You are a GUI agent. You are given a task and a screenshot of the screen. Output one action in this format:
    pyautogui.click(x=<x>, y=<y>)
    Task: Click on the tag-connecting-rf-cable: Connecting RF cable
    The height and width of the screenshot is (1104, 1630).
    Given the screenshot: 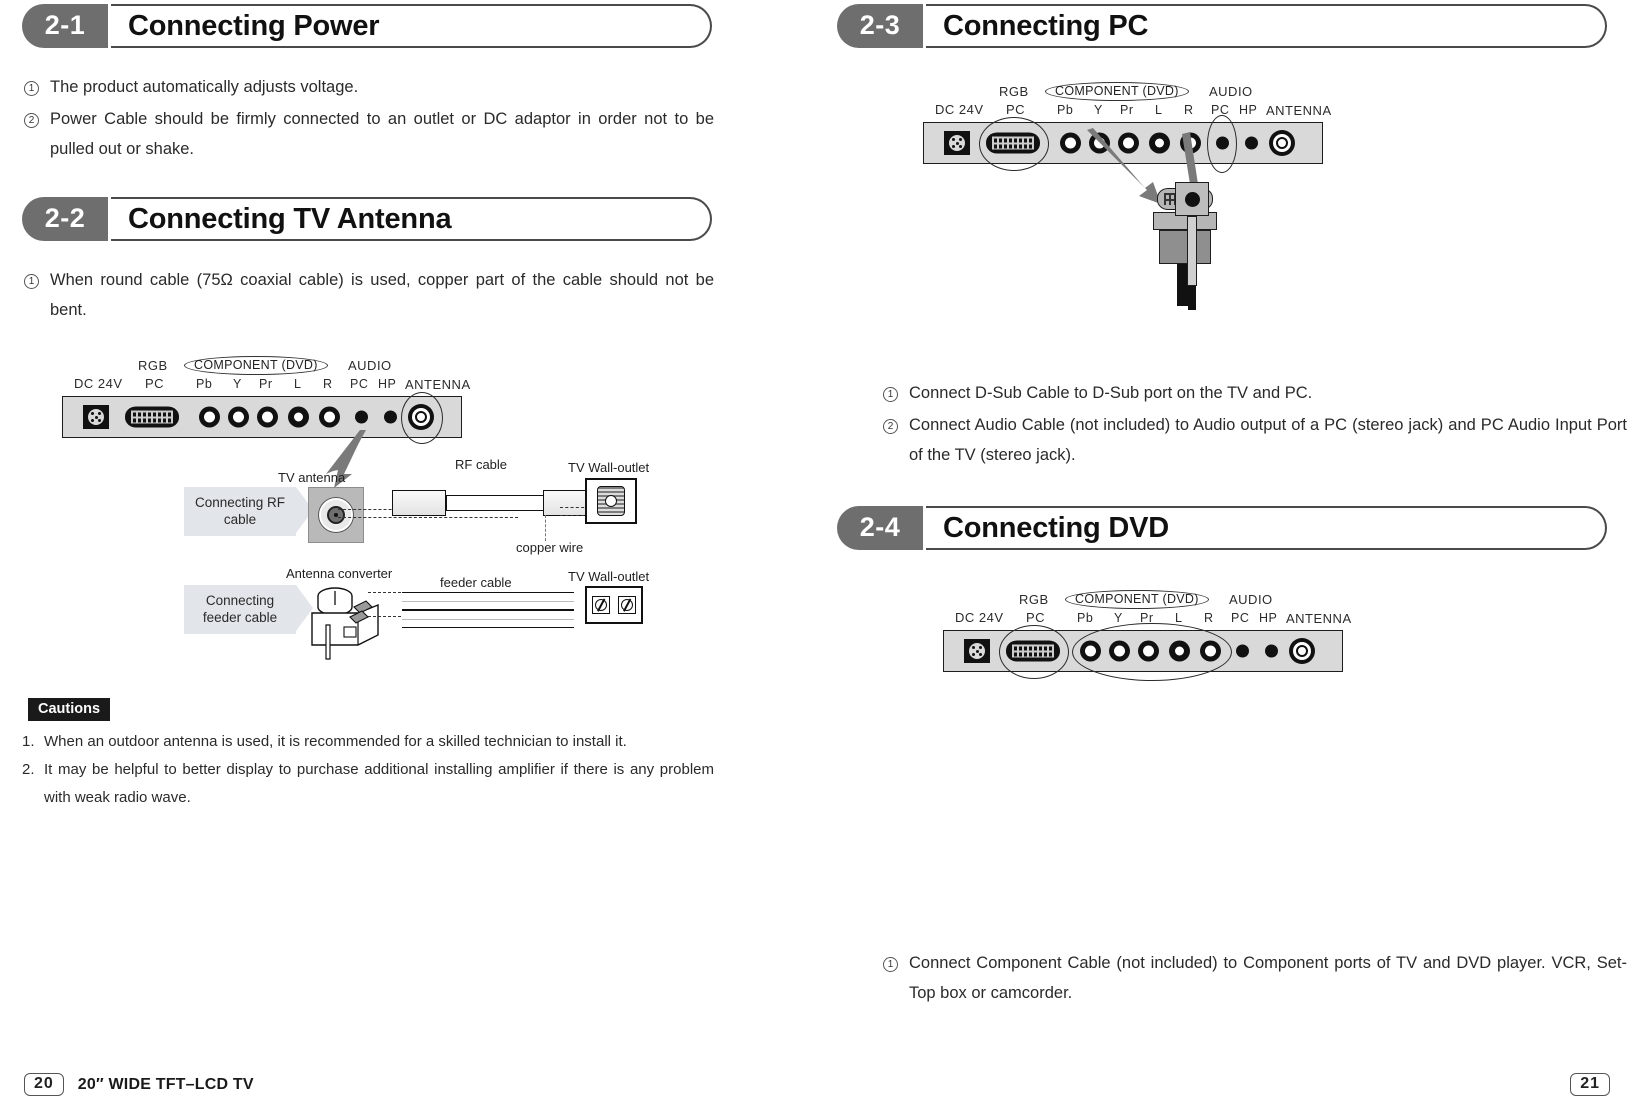 What is the action you would take?
    pyautogui.click(x=248, y=511)
    